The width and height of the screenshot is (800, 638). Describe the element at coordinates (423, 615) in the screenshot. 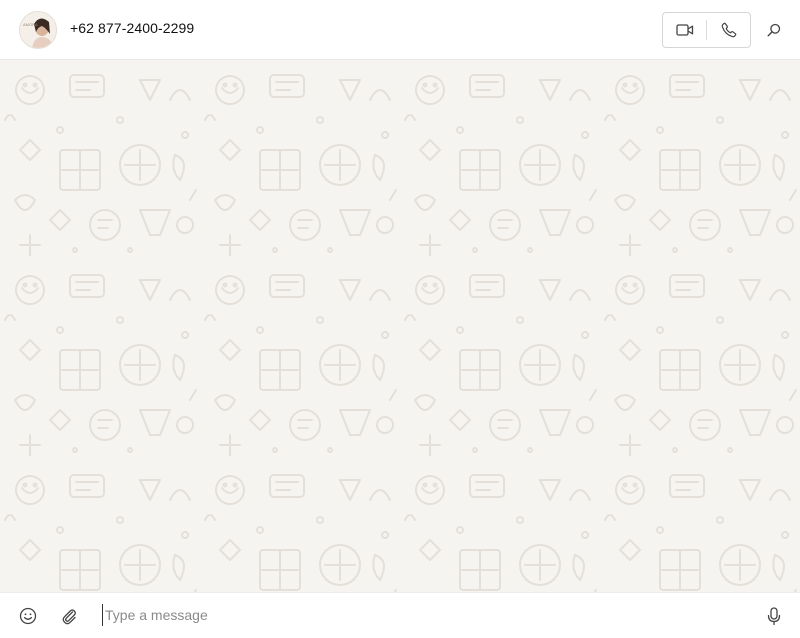

I see `message-input` at that location.